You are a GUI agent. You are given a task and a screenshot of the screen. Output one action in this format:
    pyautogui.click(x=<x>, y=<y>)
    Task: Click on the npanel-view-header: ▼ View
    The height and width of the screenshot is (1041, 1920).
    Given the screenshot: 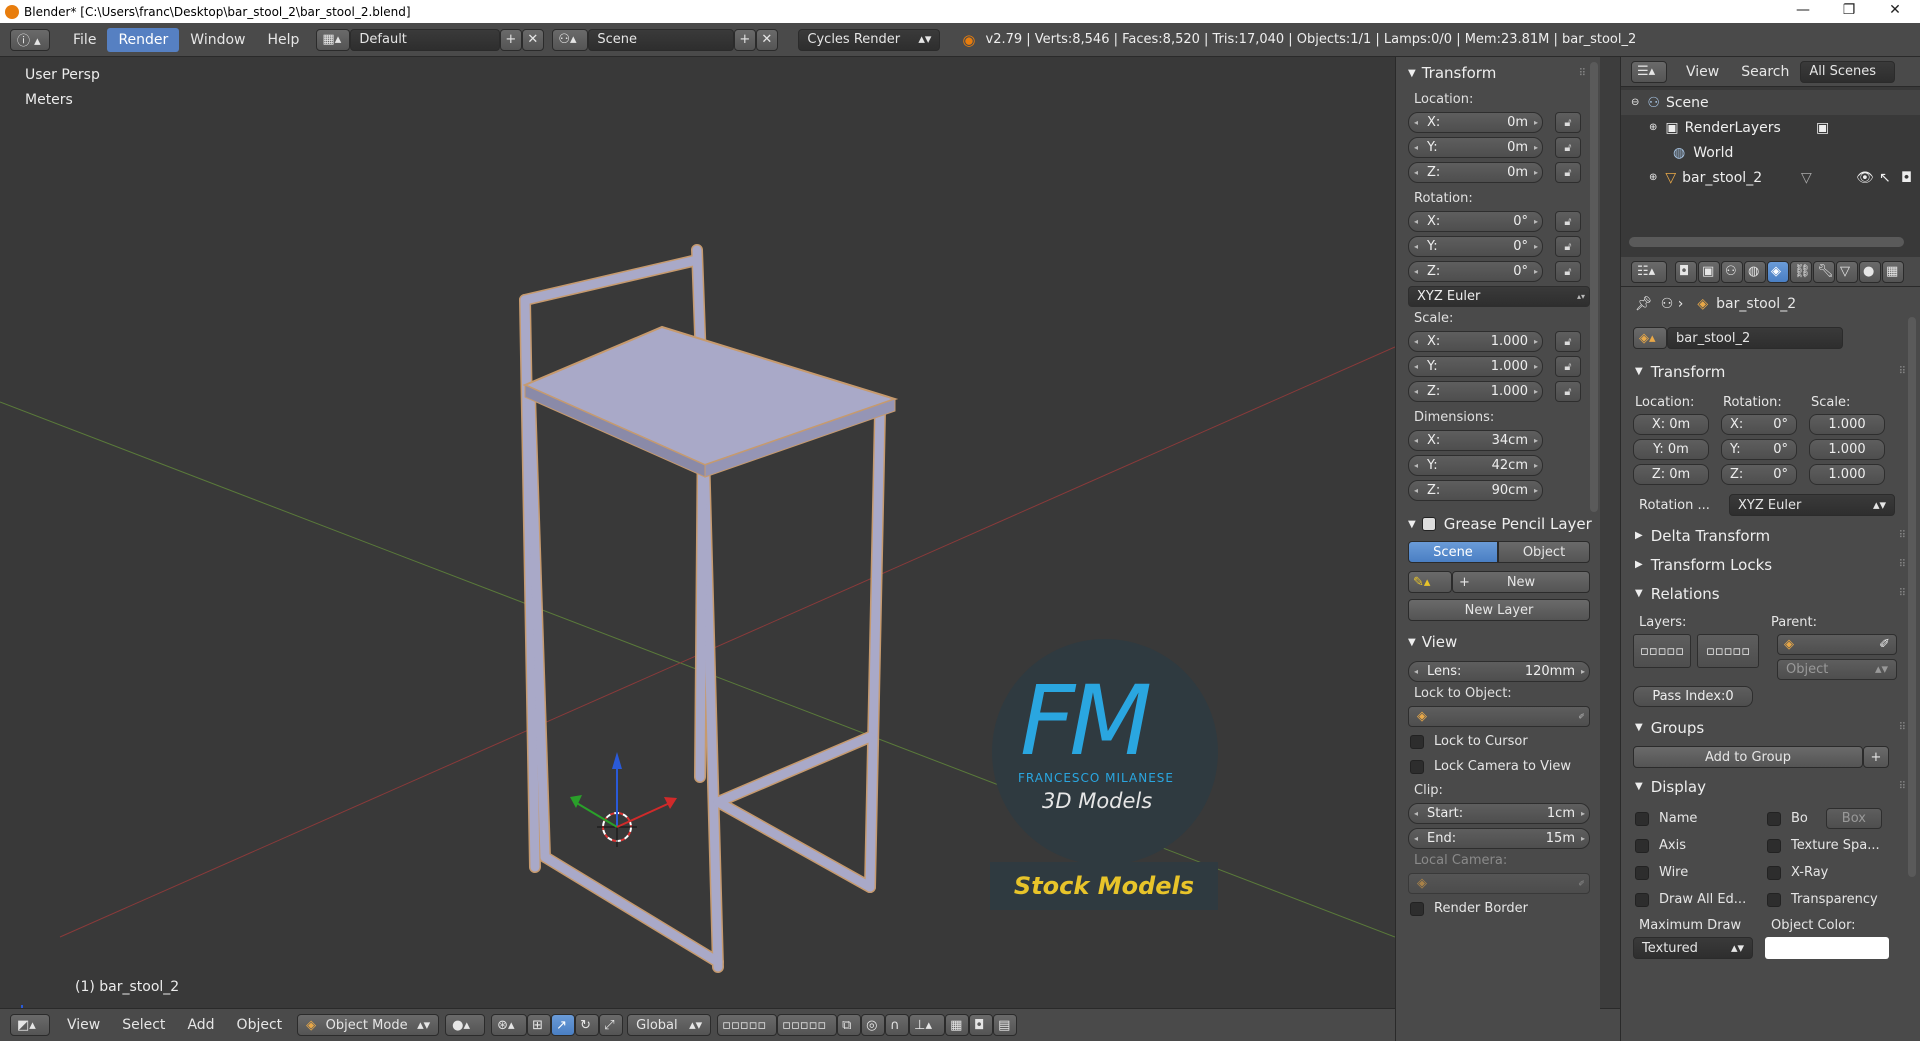 What is the action you would take?
    pyautogui.click(x=1498, y=642)
    